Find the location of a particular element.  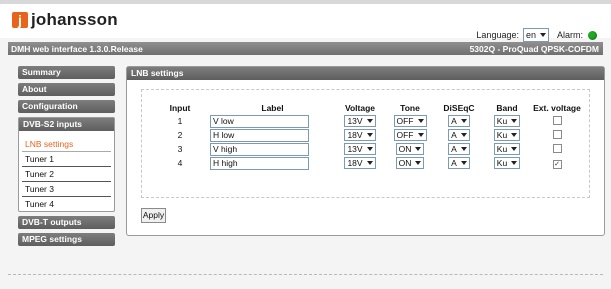

sidebar-item-mpeg-settings: MPEG settings is located at coordinates (66, 239).